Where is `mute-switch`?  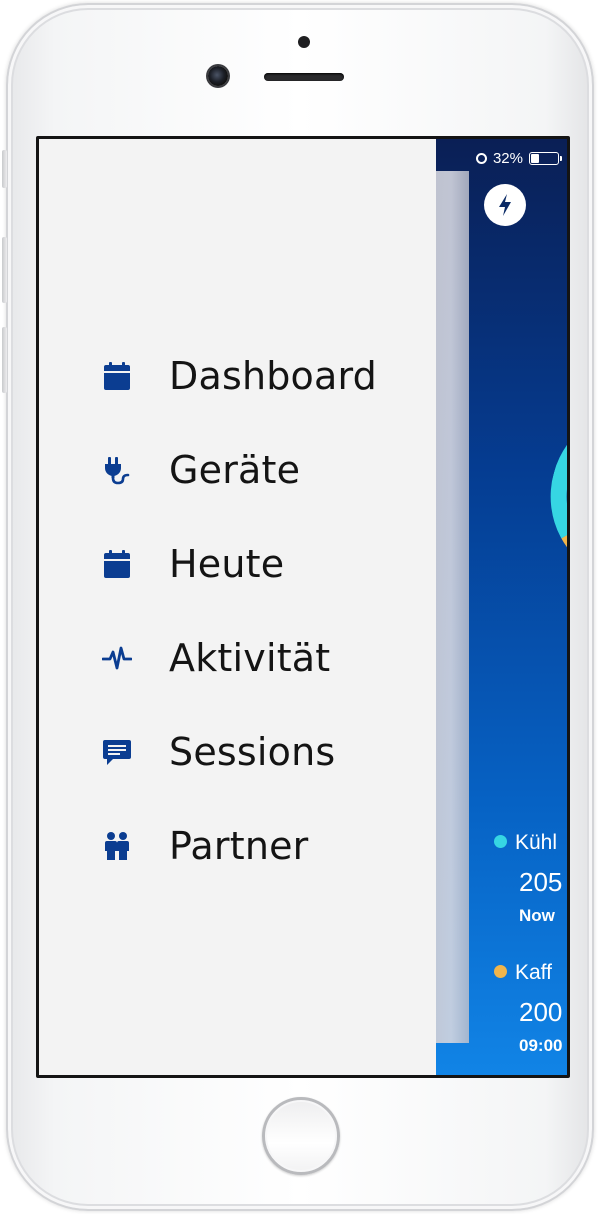
mute-switch is located at coordinates (4, 169).